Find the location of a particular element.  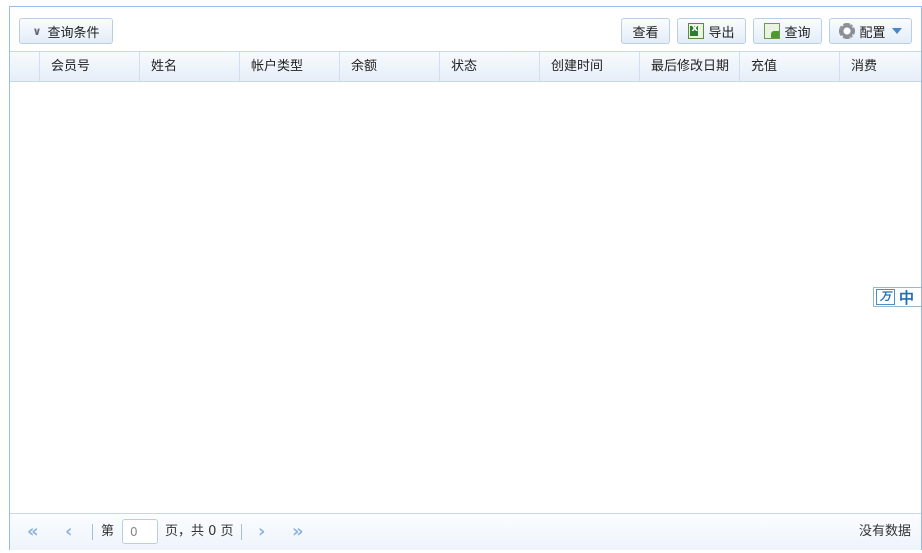

gear-icon is located at coordinates (847, 31).